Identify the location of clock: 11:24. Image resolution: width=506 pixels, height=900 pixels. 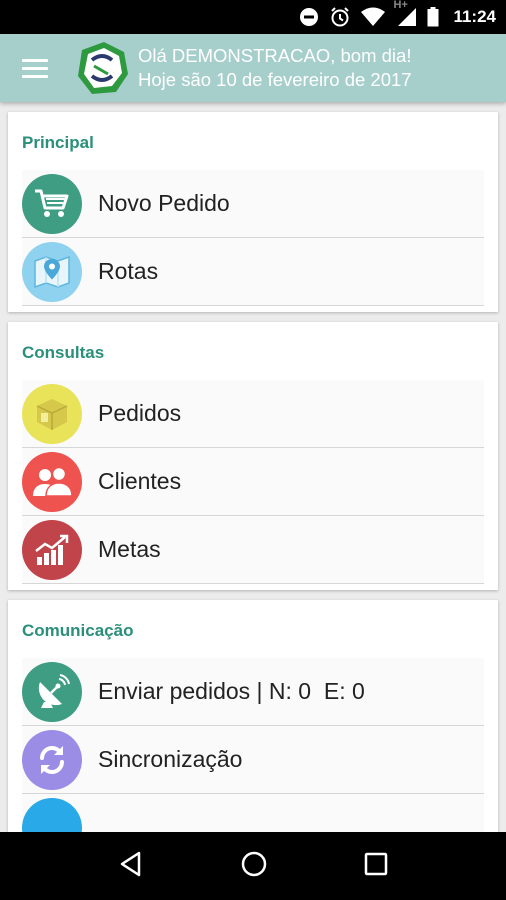
(474, 16).